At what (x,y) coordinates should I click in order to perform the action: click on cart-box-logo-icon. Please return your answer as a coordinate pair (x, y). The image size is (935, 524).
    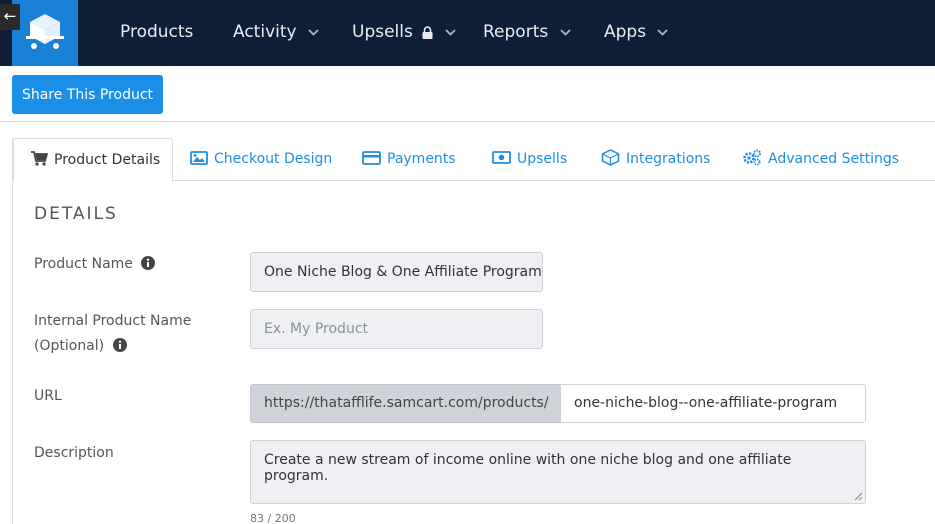
    Looking at the image, I should click on (45, 31).